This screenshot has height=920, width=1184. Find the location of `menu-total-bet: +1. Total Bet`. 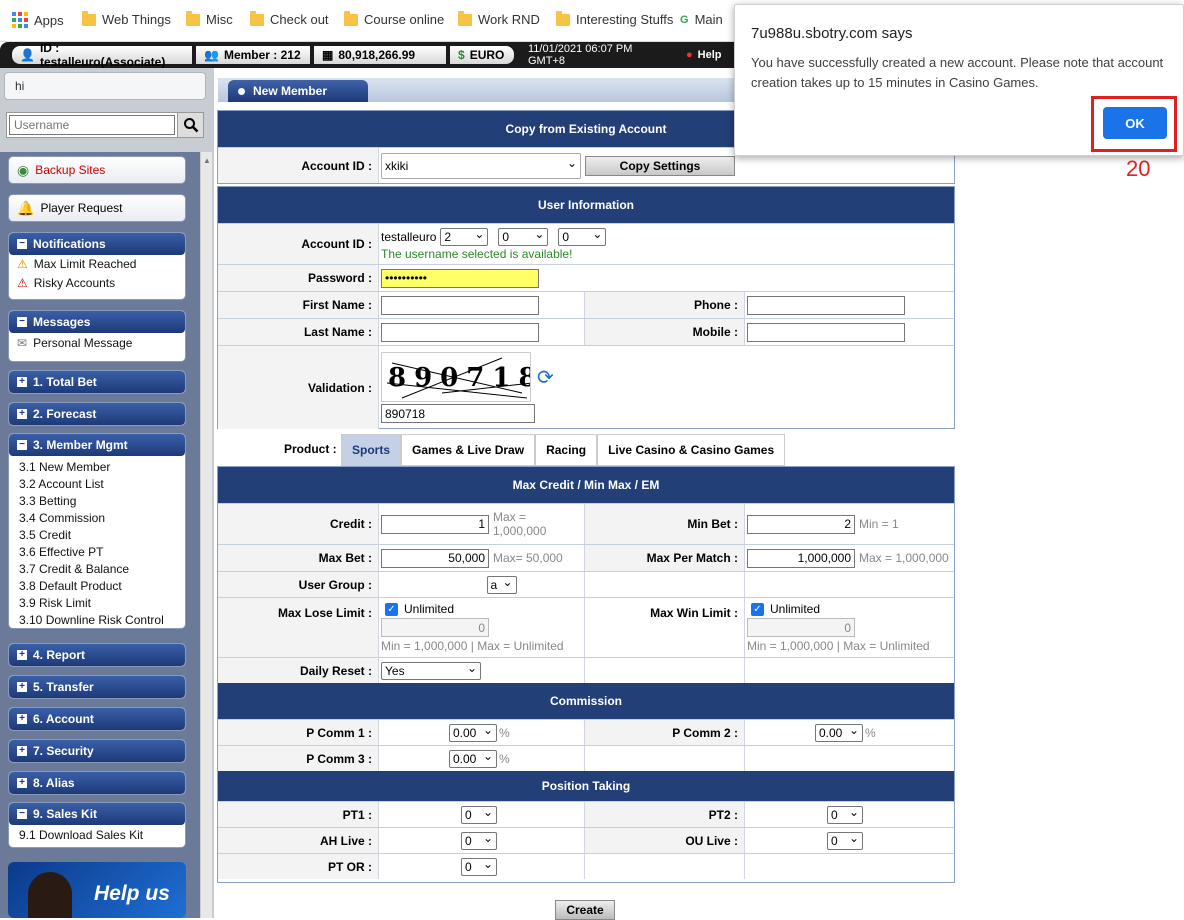

menu-total-bet: +1. Total Bet is located at coordinates (97, 382).